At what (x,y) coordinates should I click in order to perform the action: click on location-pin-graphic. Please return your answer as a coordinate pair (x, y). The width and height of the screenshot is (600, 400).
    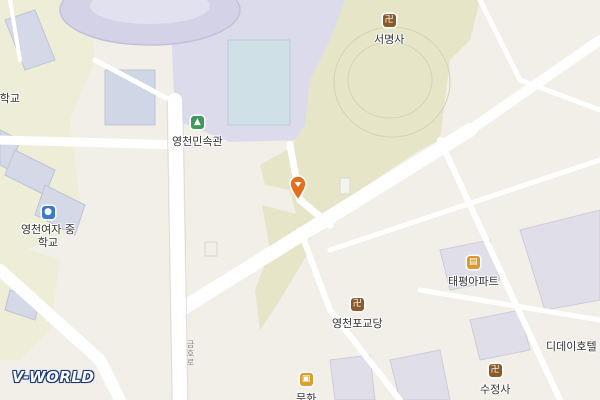
    Looking at the image, I should click on (298, 188).